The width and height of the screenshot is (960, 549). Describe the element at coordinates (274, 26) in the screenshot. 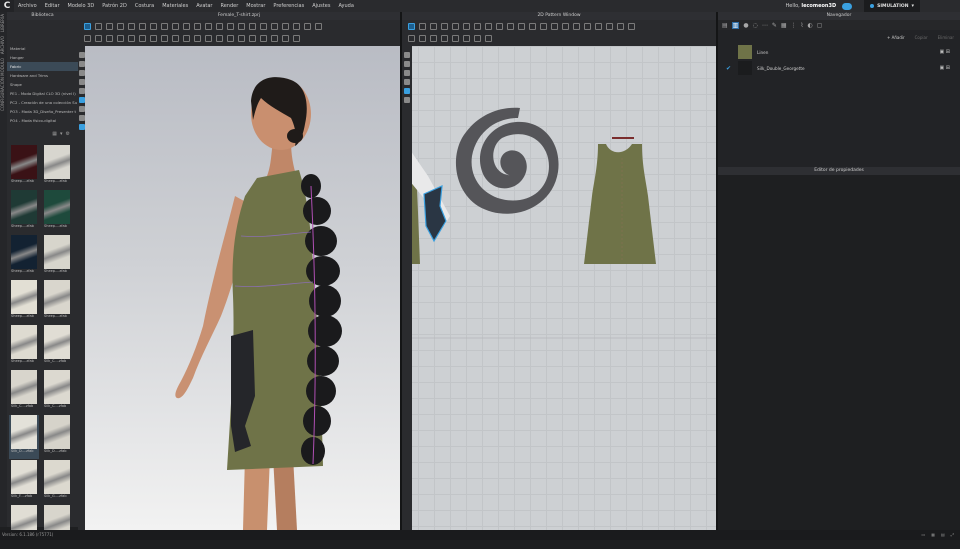

I see `trim-icon` at that location.